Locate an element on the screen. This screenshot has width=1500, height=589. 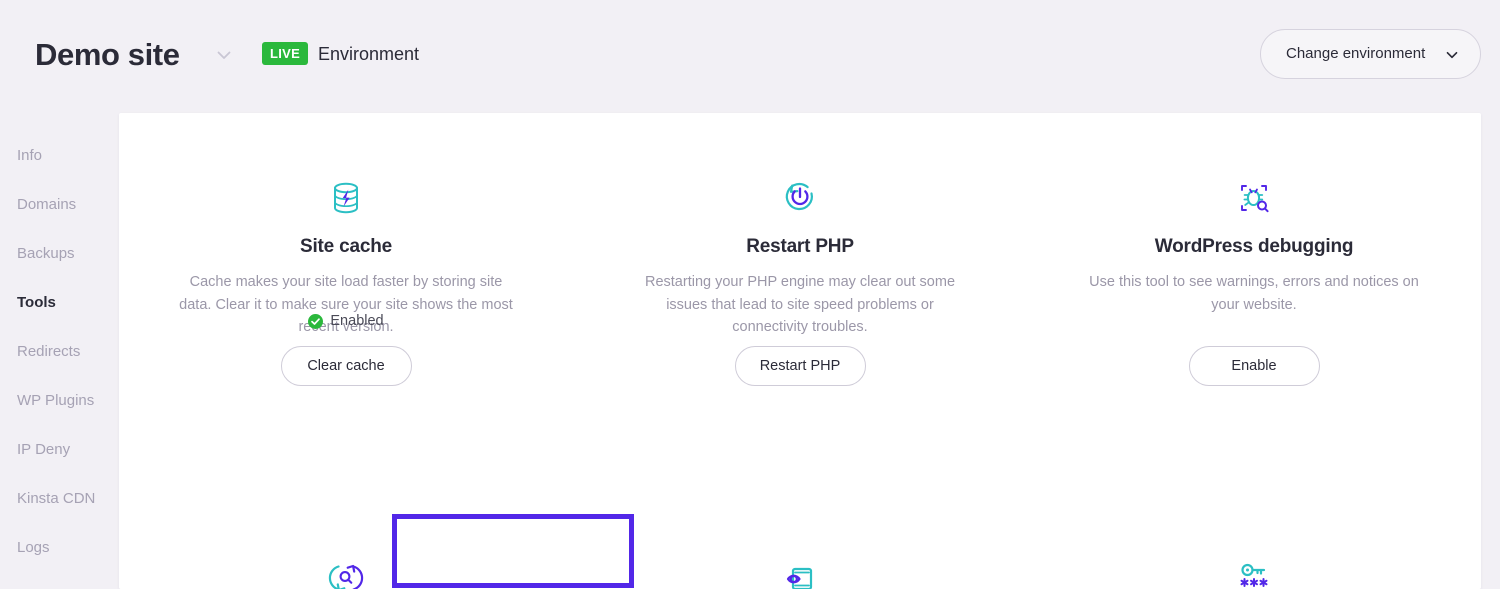
site-dropdown-chevron-down-icon is located at coordinates (224, 55).